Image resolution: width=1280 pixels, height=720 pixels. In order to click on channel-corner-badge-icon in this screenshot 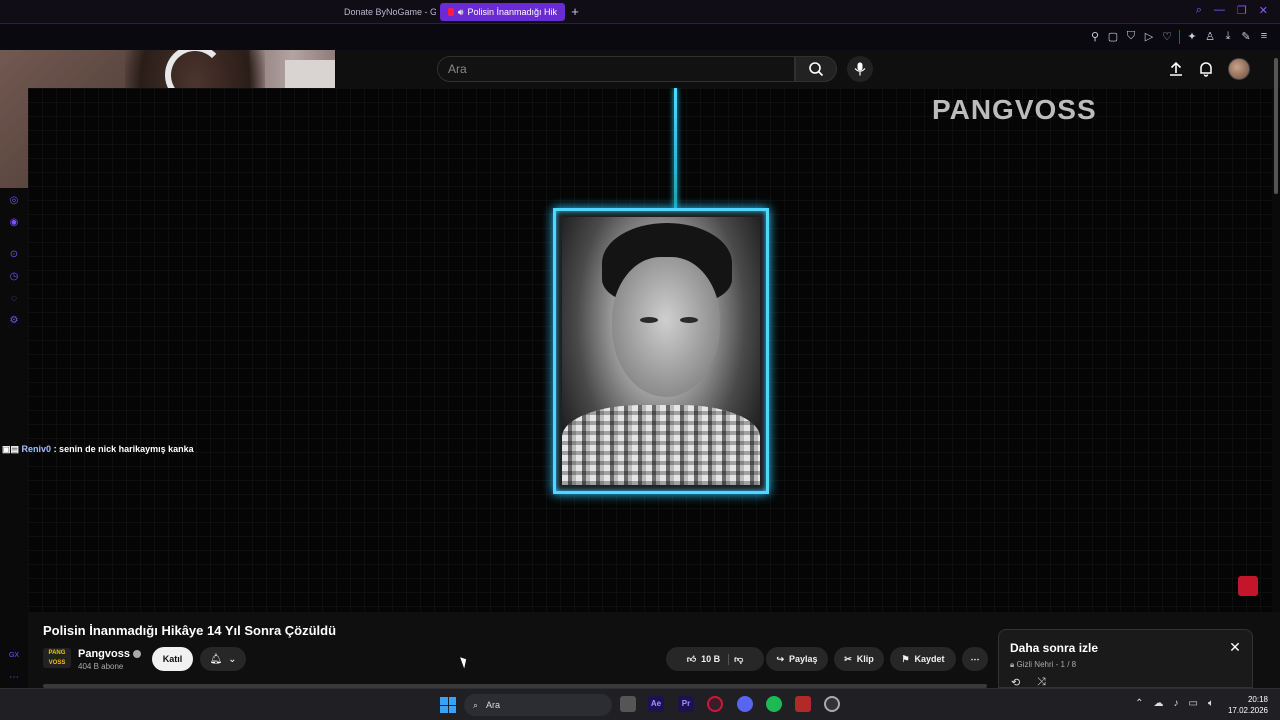, I will do `click(1248, 586)`.